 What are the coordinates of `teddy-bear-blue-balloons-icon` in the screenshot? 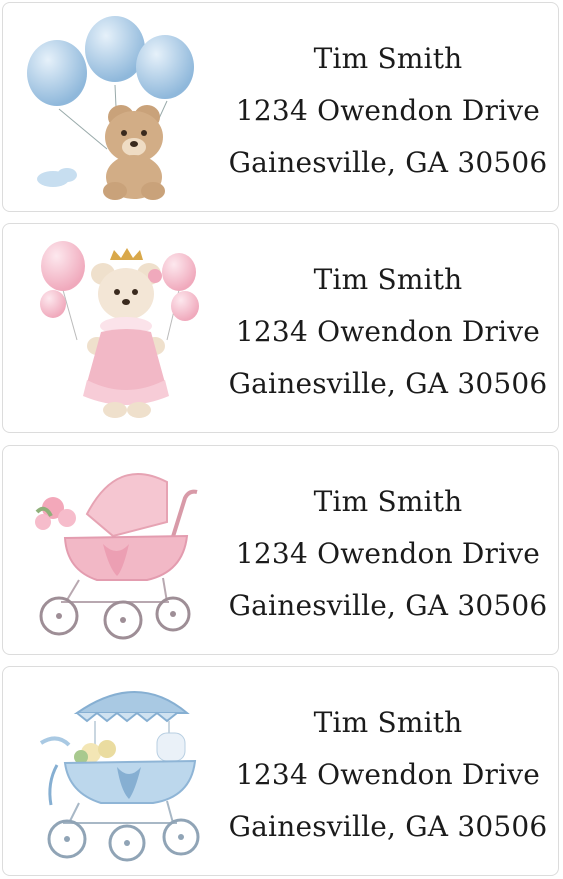 It's located at (117, 107).